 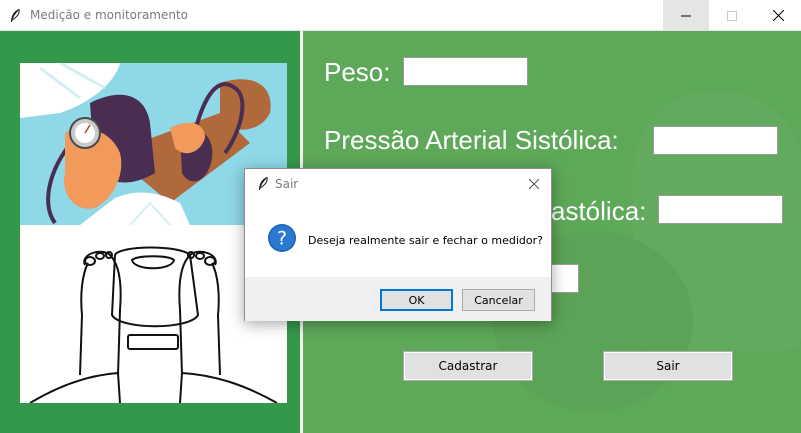 I want to click on ok-button: OK, so click(x=416, y=300).